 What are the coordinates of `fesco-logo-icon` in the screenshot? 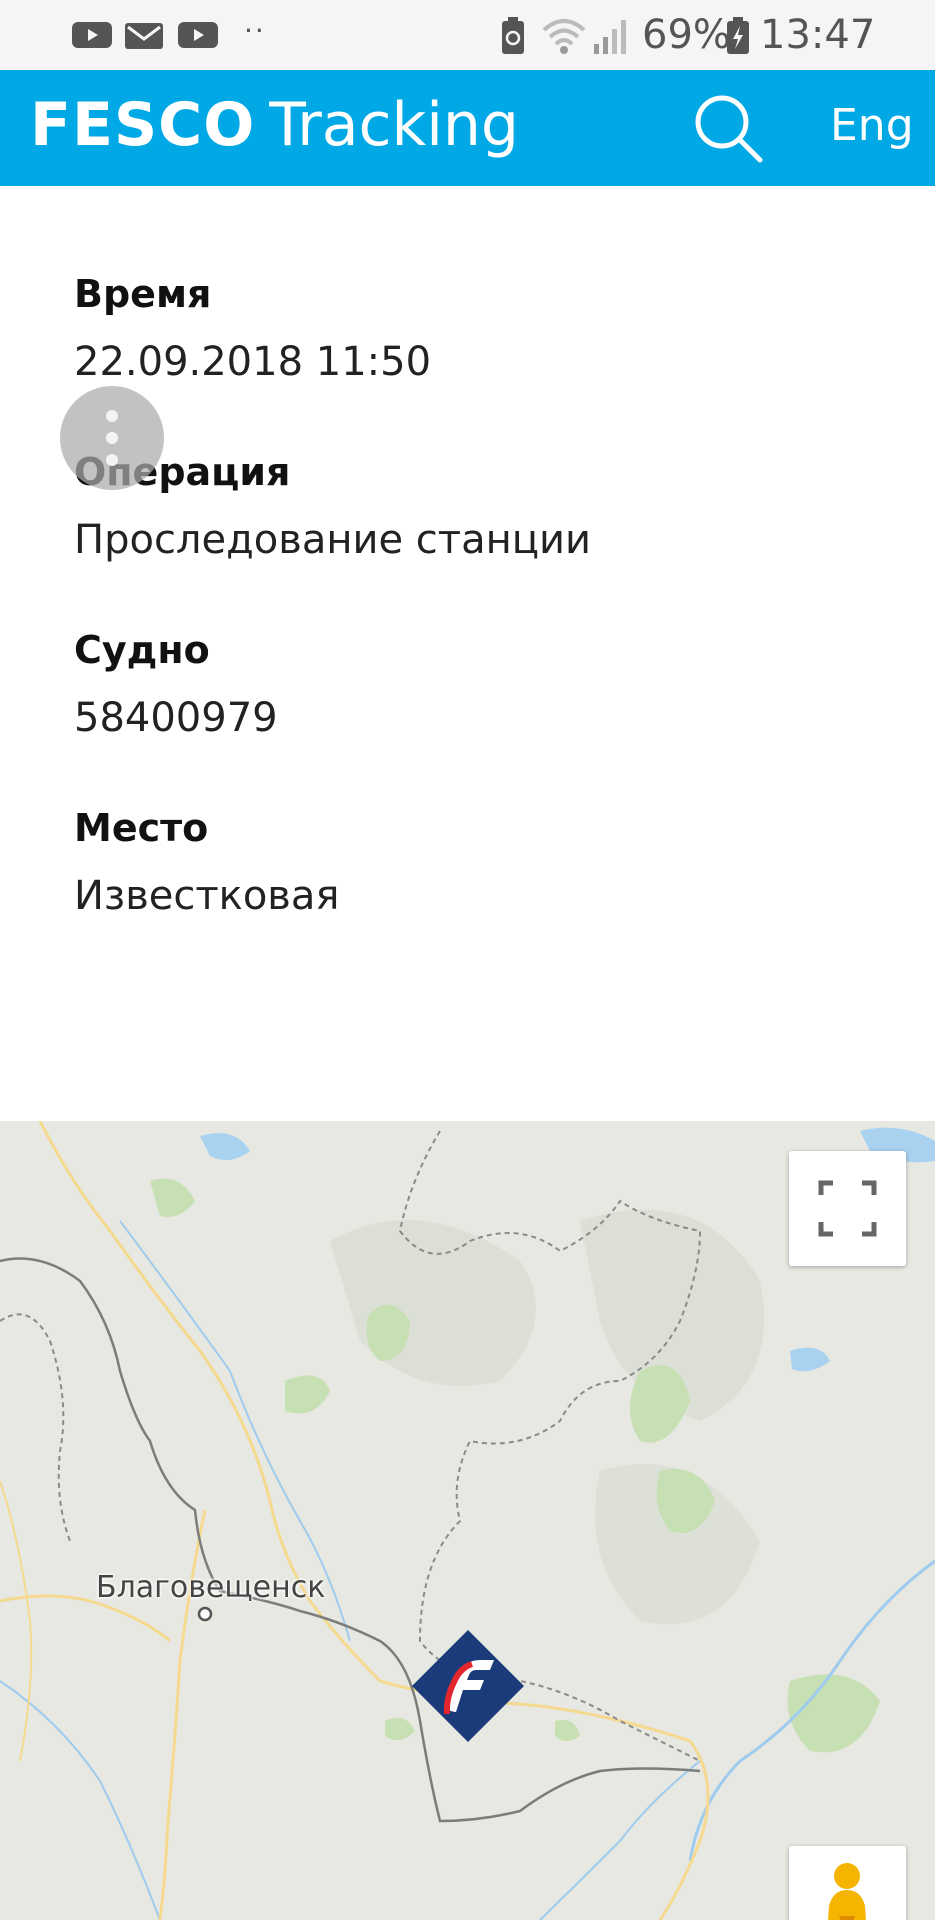 It's located at (468, 1686).